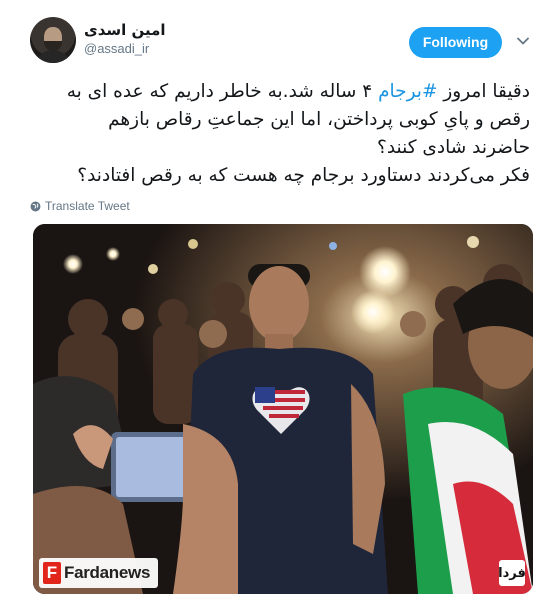 The image size is (560, 601). What do you see at coordinates (455, 42) in the screenshot?
I see `following-button: Following` at bounding box center [455, 42].